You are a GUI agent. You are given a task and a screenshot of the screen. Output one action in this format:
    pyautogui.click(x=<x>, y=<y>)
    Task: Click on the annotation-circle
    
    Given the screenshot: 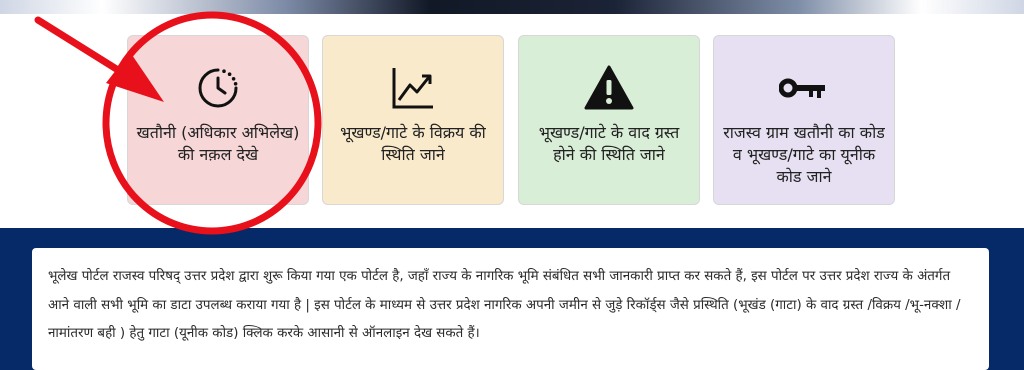 What is the action you would take?
    pyautogui.click(x=212, y=123)
    